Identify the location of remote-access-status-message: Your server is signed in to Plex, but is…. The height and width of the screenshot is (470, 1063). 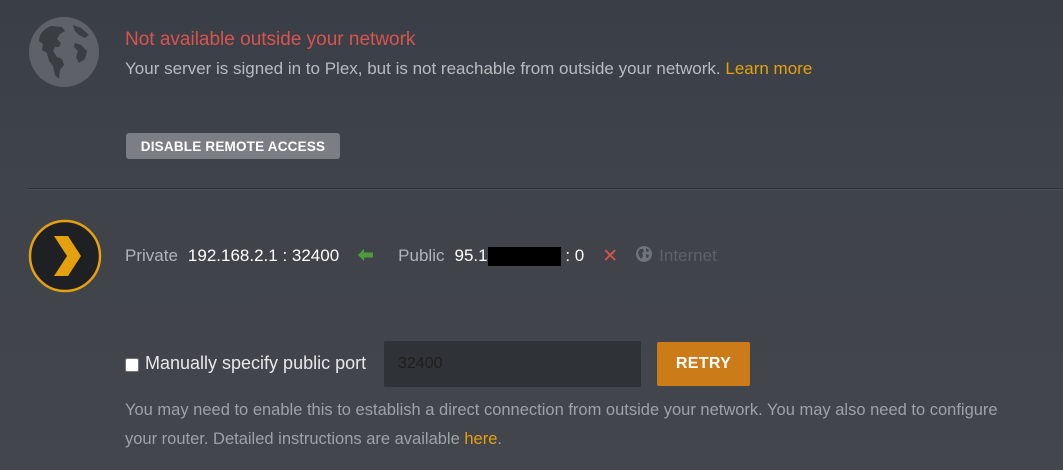
(468, 69).